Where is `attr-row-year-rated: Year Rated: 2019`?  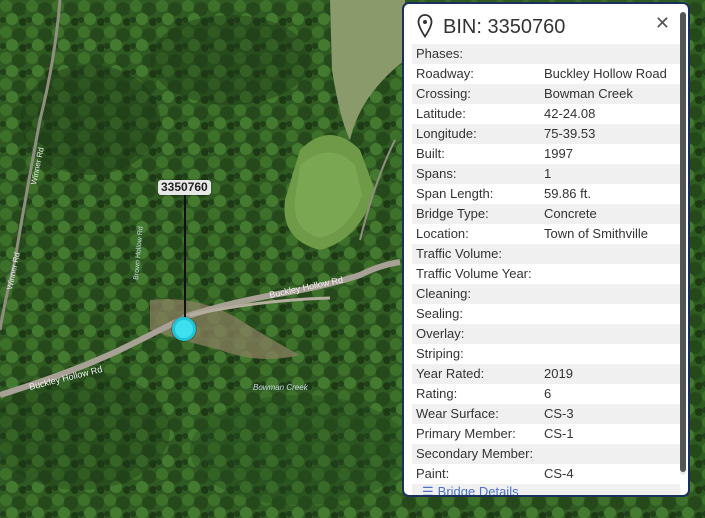 attr-row-year-rated: Year Rated: 2019 is located at coordinates (546, 374).